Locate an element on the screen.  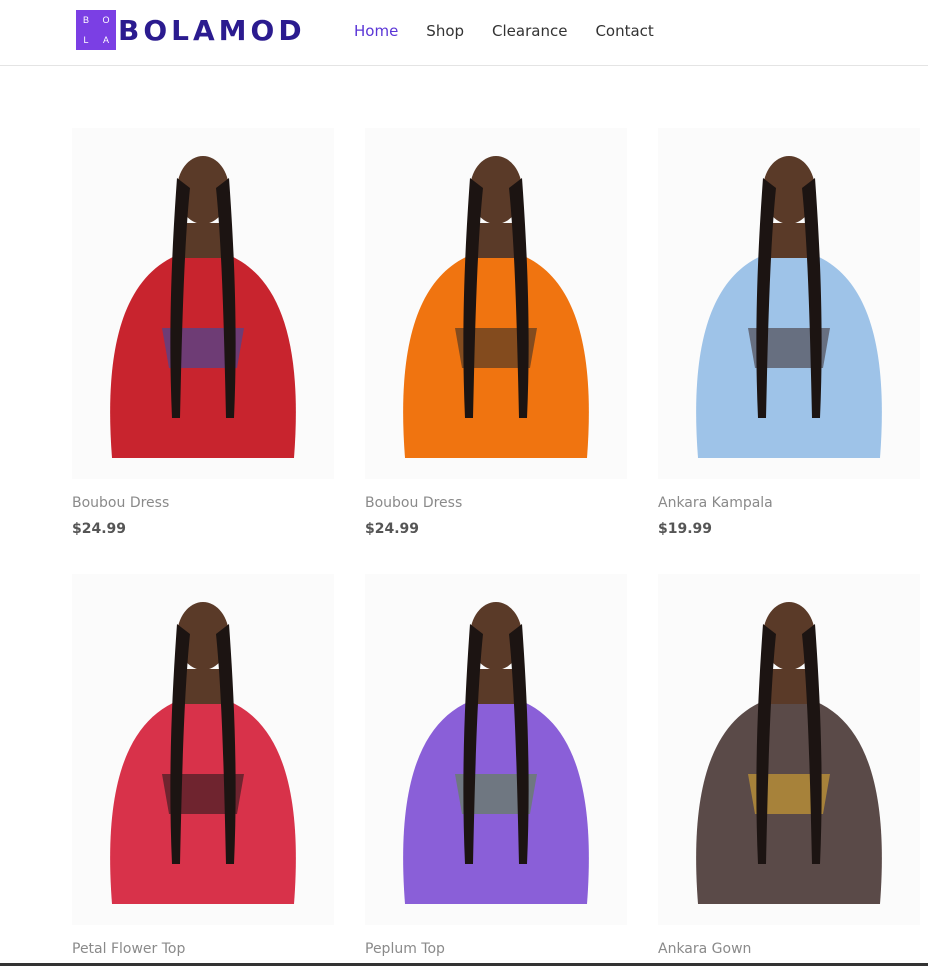
logo-letter: L is located at coordinates (86, 40).